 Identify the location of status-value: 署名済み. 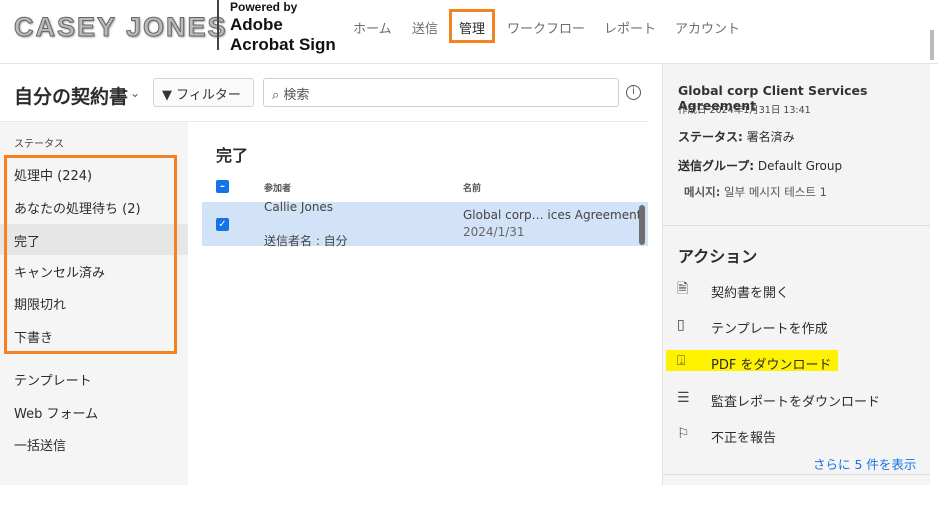
(770, 137).